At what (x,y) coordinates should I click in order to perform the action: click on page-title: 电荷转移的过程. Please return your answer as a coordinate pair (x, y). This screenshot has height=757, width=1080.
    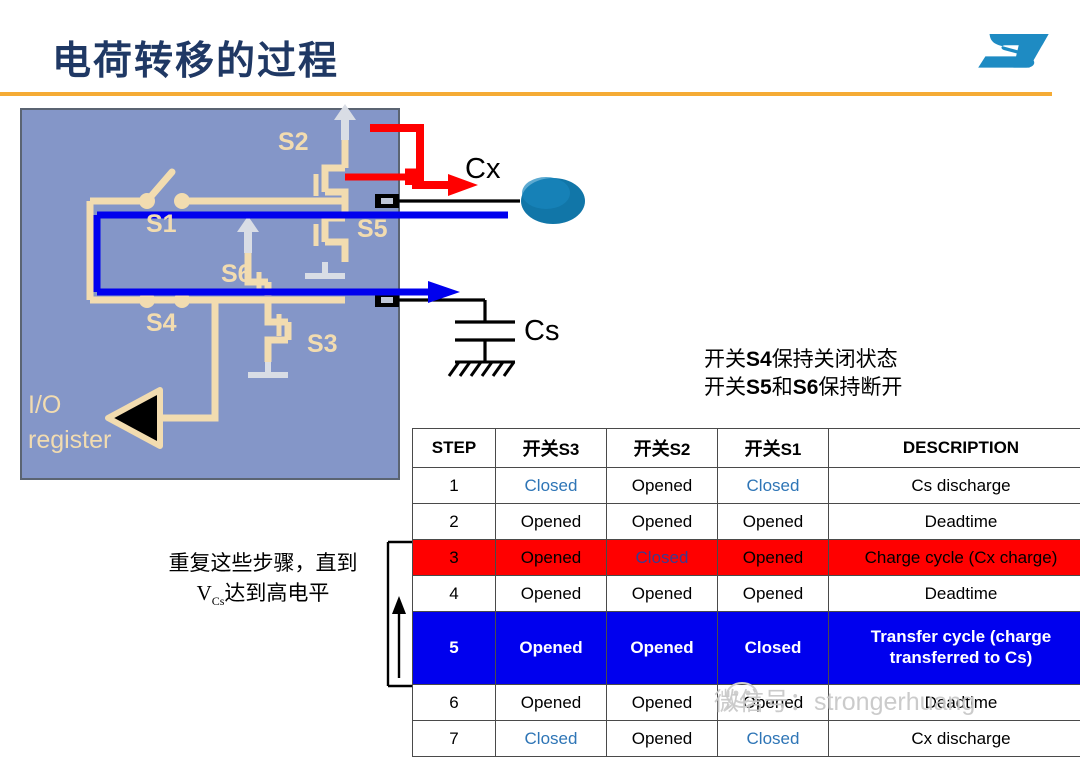
    Looking at the image, I should click on (195, 58).